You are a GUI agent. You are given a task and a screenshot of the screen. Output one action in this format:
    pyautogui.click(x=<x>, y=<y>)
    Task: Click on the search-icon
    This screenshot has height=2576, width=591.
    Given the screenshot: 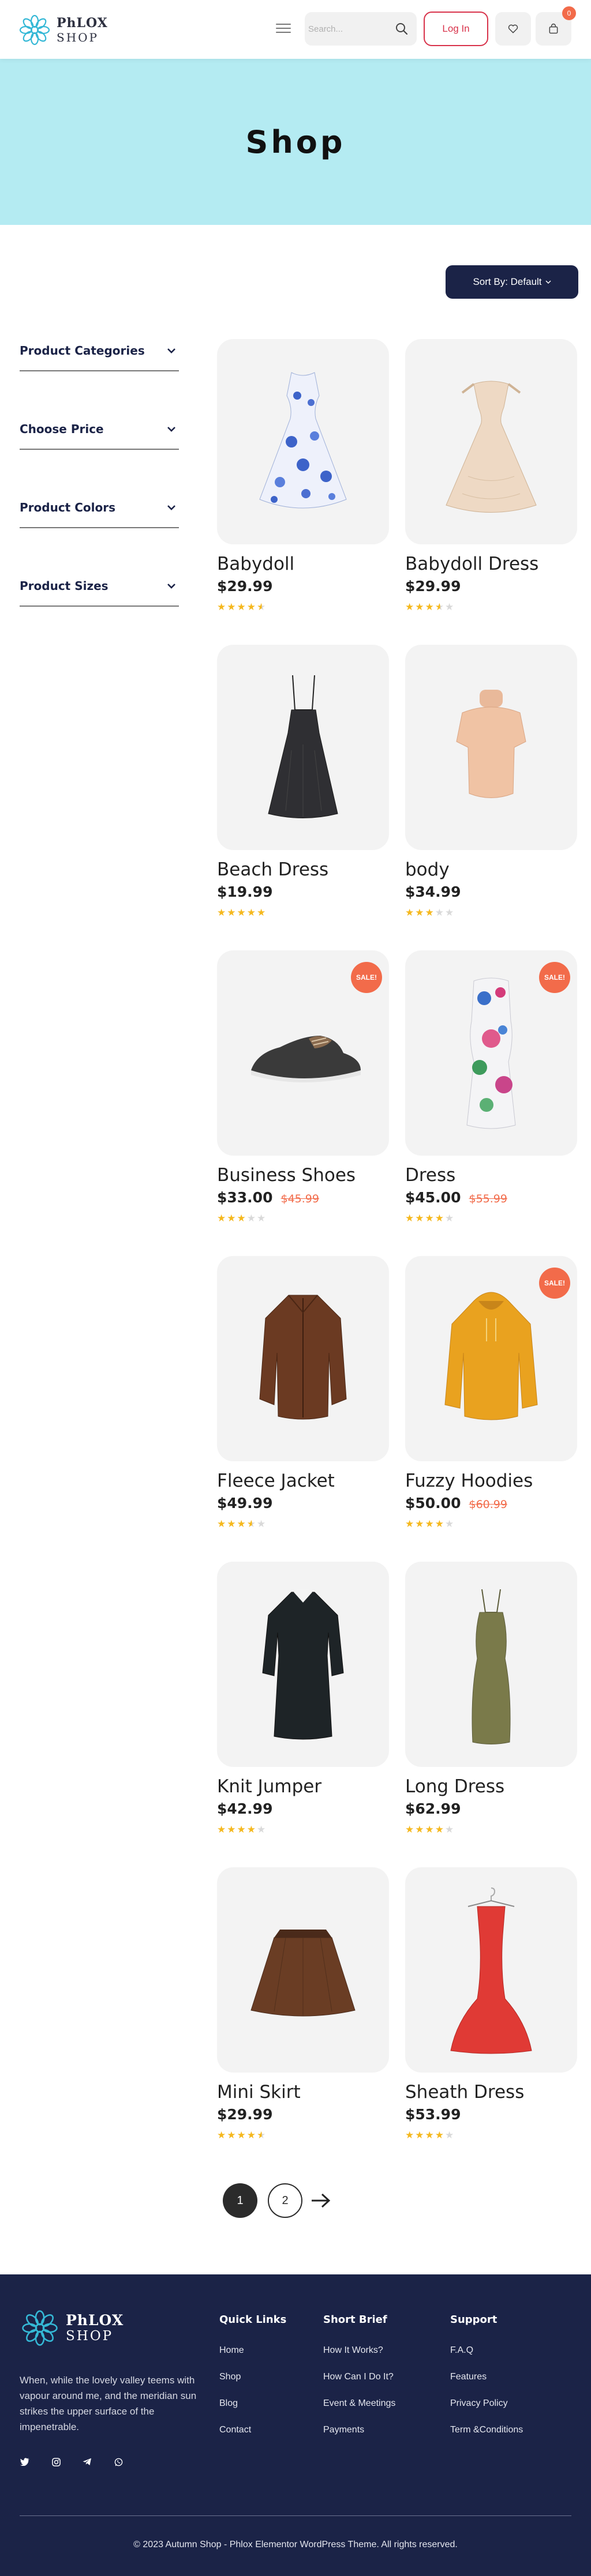 What is the action you would take?
    pyautogui.click(x=402, y=29)
    